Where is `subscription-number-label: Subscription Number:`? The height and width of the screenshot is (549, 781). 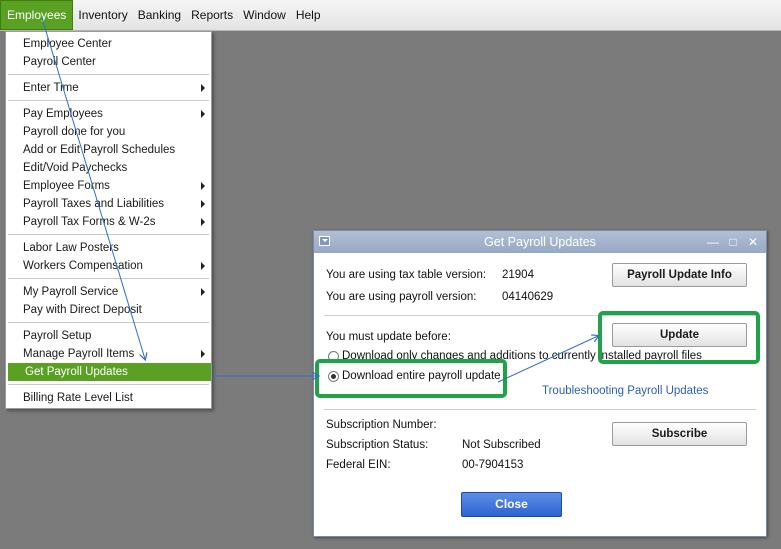
subscription-number-label: Subscription Number: is located at coordinates (381, 425).